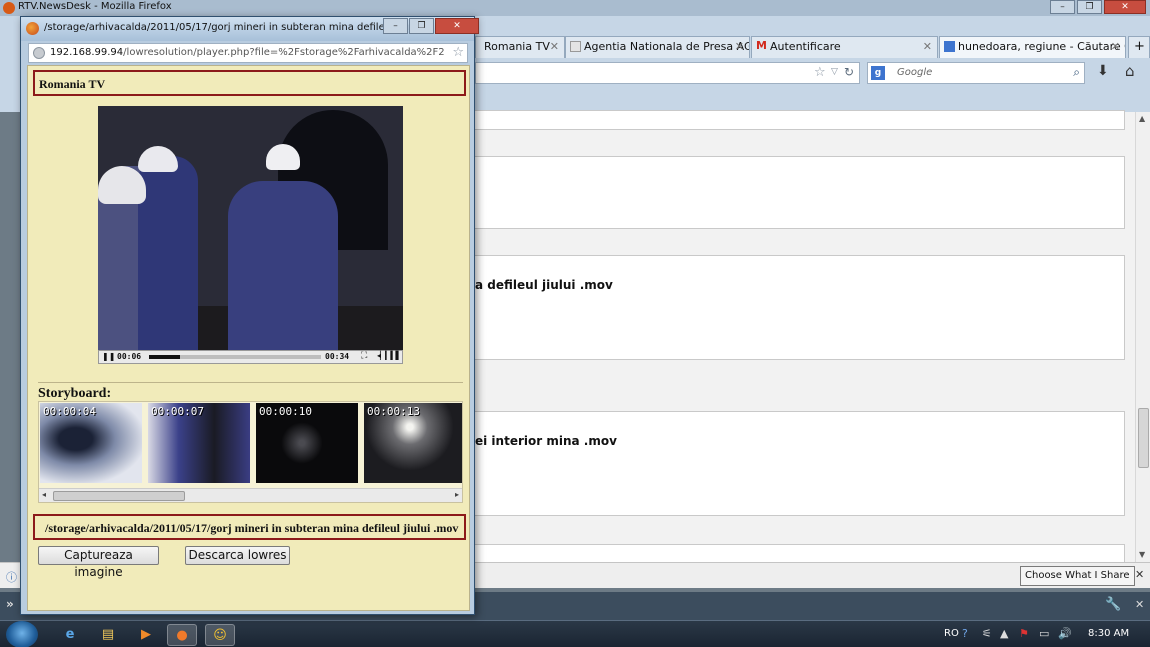 The width and height of the screenshot is (1150, 647). What do you see at coordinates (10, 604) in the screenshot?
I see `chevron-right-icon: »` at bounding box center [10, 604].